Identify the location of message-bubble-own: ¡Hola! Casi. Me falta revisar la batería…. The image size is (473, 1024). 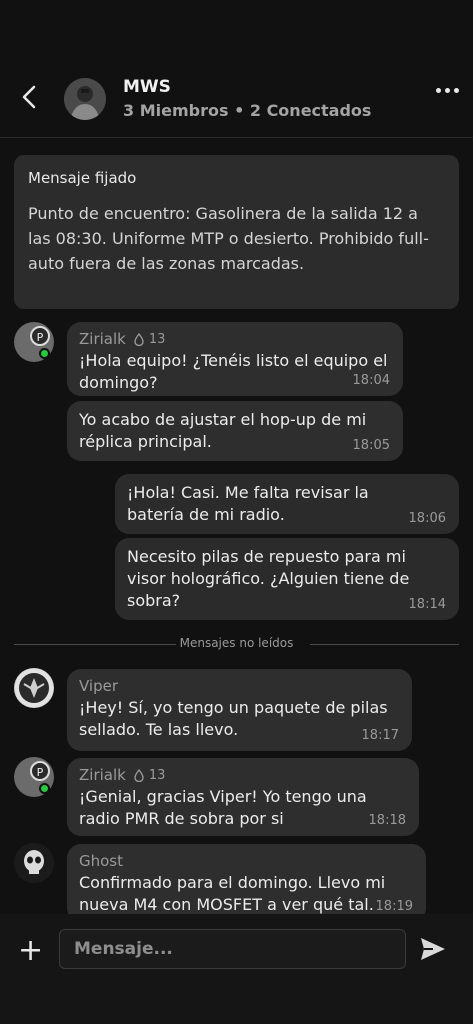
(287, 504).